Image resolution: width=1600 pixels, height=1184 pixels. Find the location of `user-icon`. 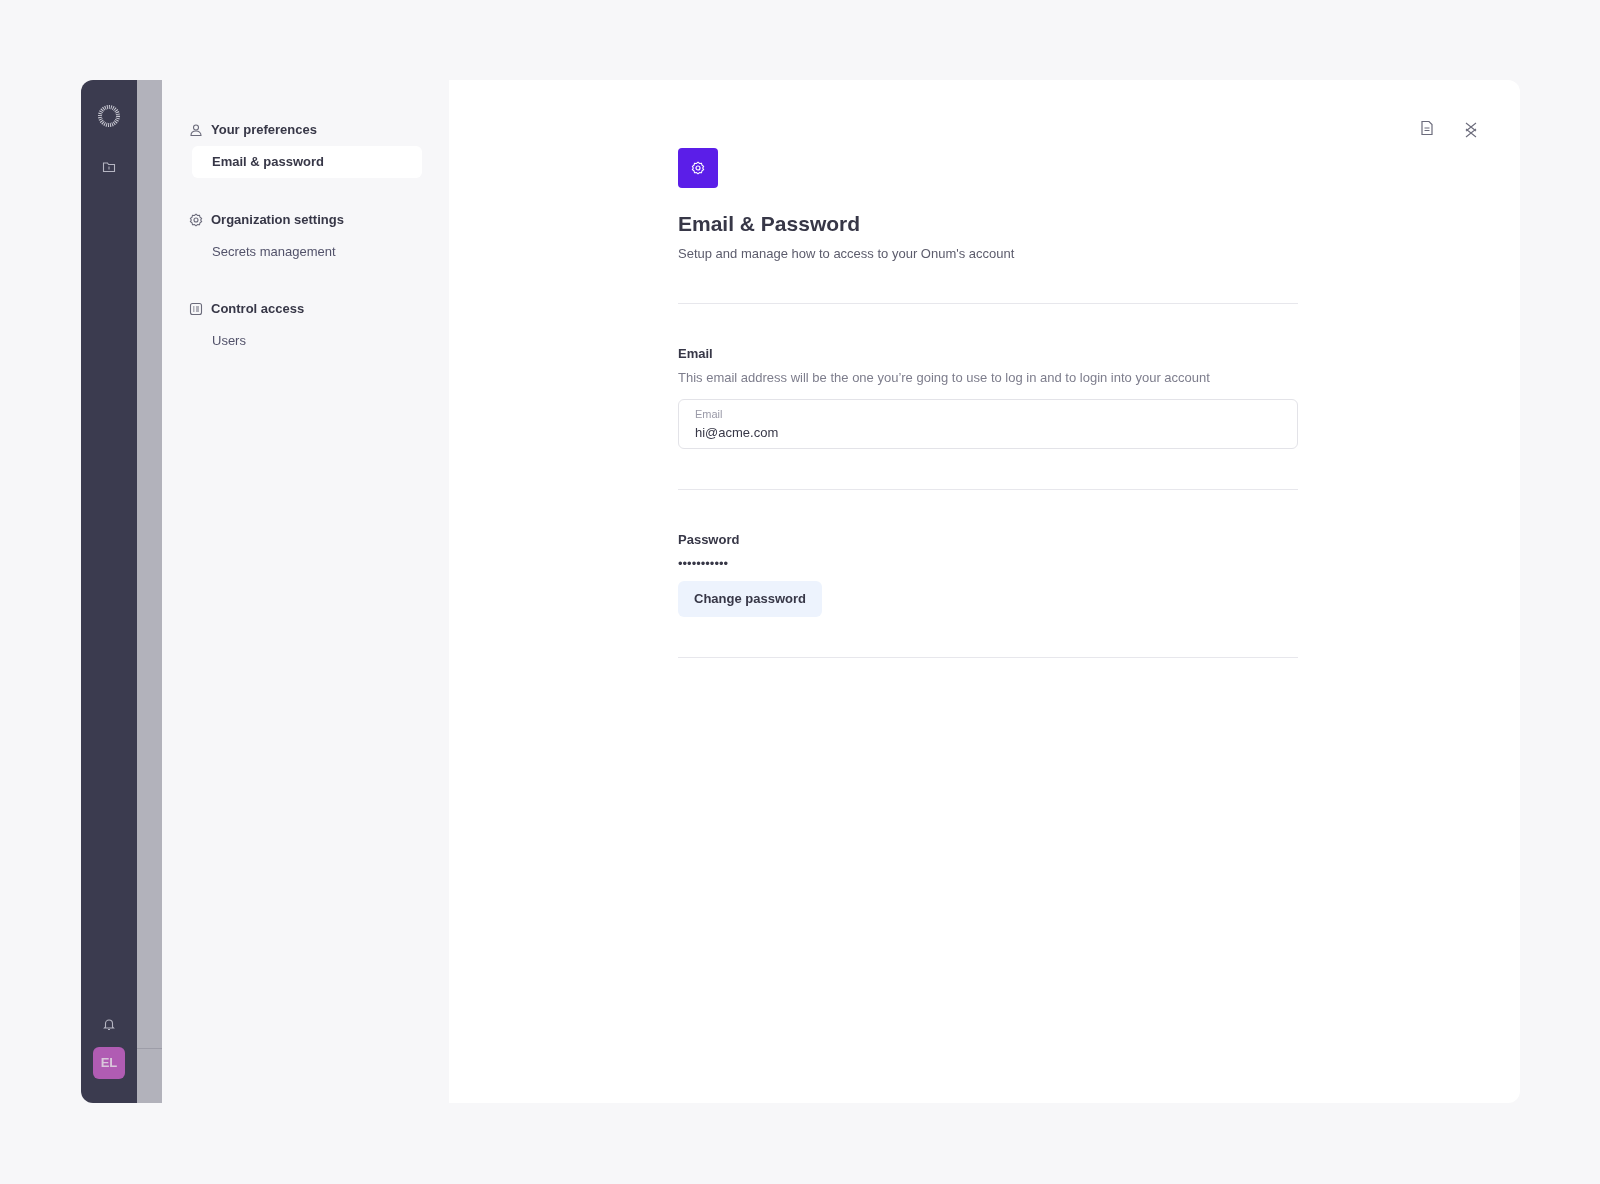

user-icon is located at coordinates (196, 130).